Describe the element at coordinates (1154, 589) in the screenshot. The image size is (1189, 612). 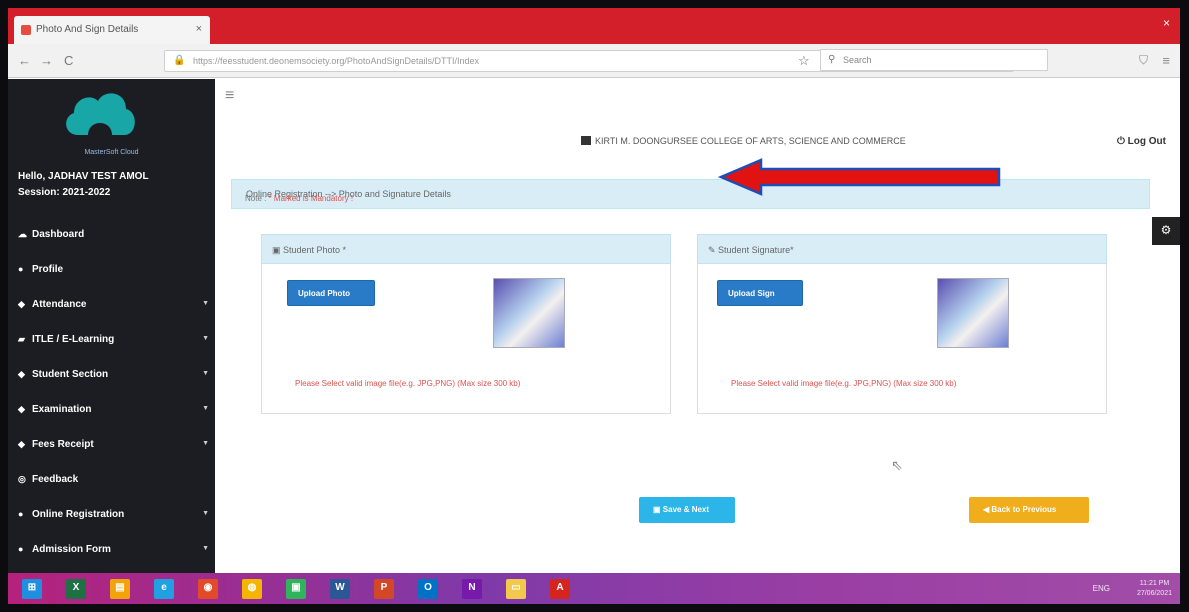
I see `taskbar-clock: 11:21 PM 27/06/2021` at that location.